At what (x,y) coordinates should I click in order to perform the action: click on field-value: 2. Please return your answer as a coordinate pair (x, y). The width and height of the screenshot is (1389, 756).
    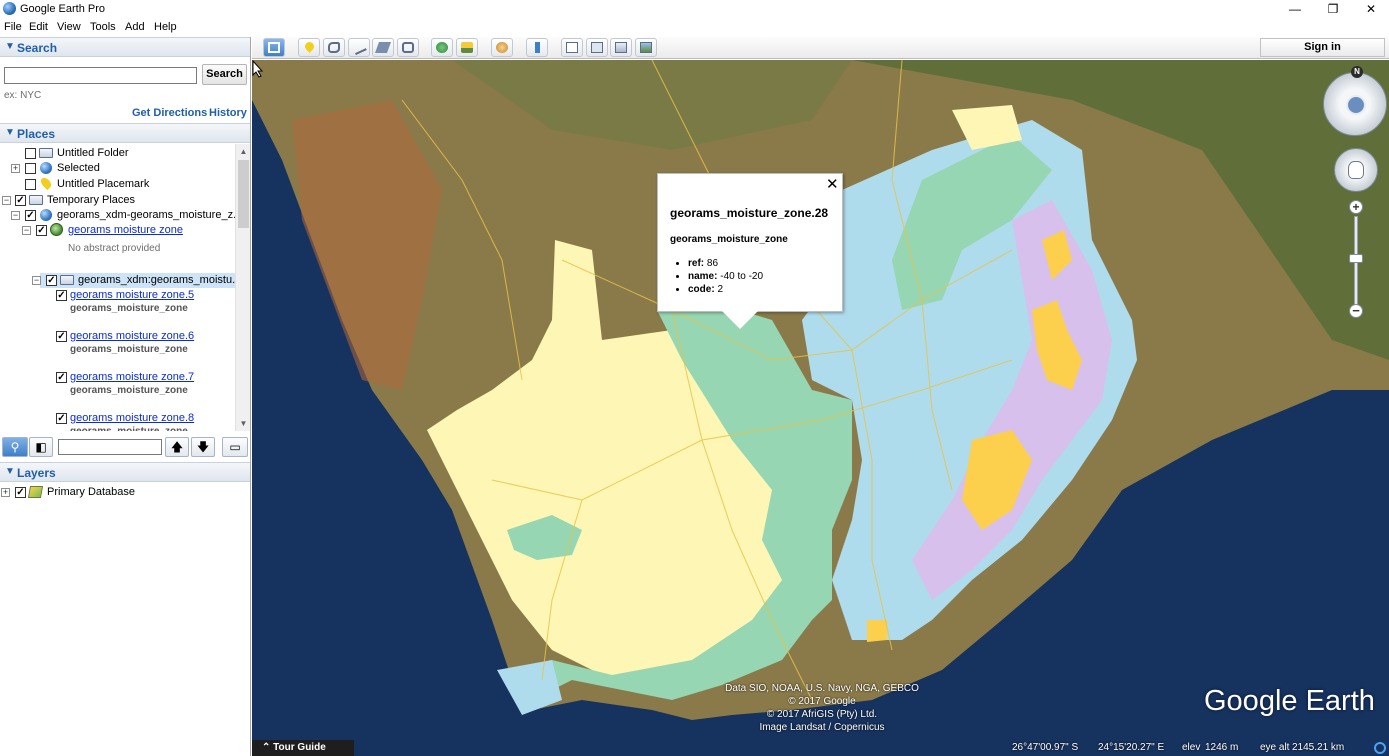
    Looking at the image, I should click on (720, 289).